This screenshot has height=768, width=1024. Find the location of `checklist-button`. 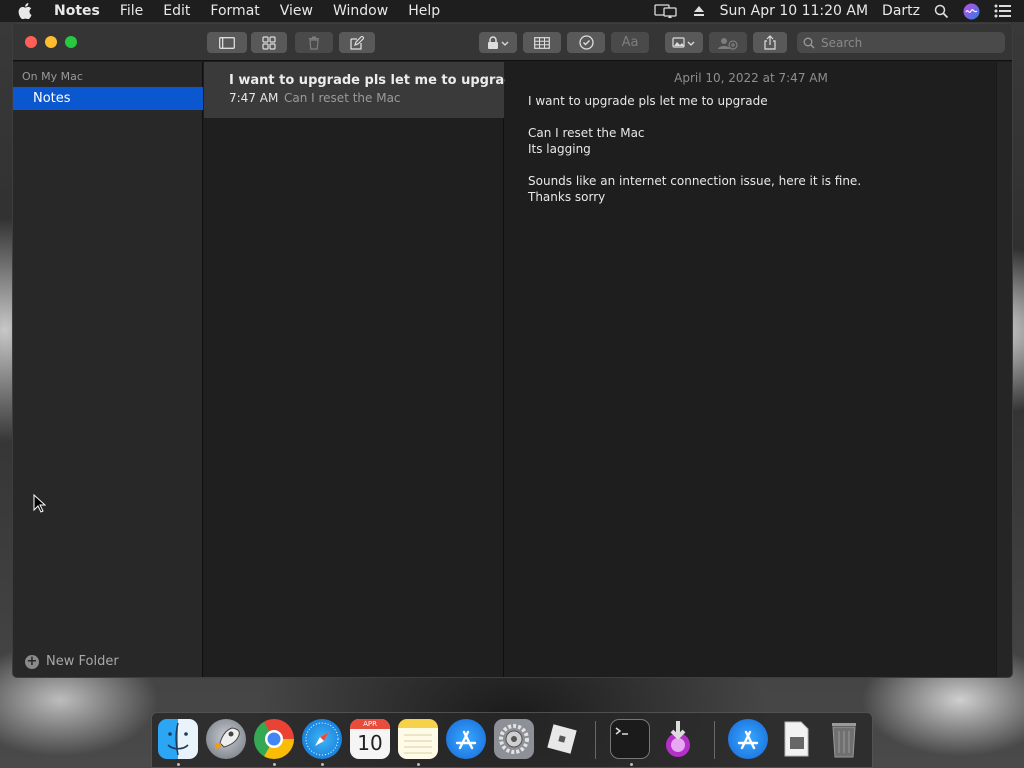

checklist-button is located at coordinates (586, 42).